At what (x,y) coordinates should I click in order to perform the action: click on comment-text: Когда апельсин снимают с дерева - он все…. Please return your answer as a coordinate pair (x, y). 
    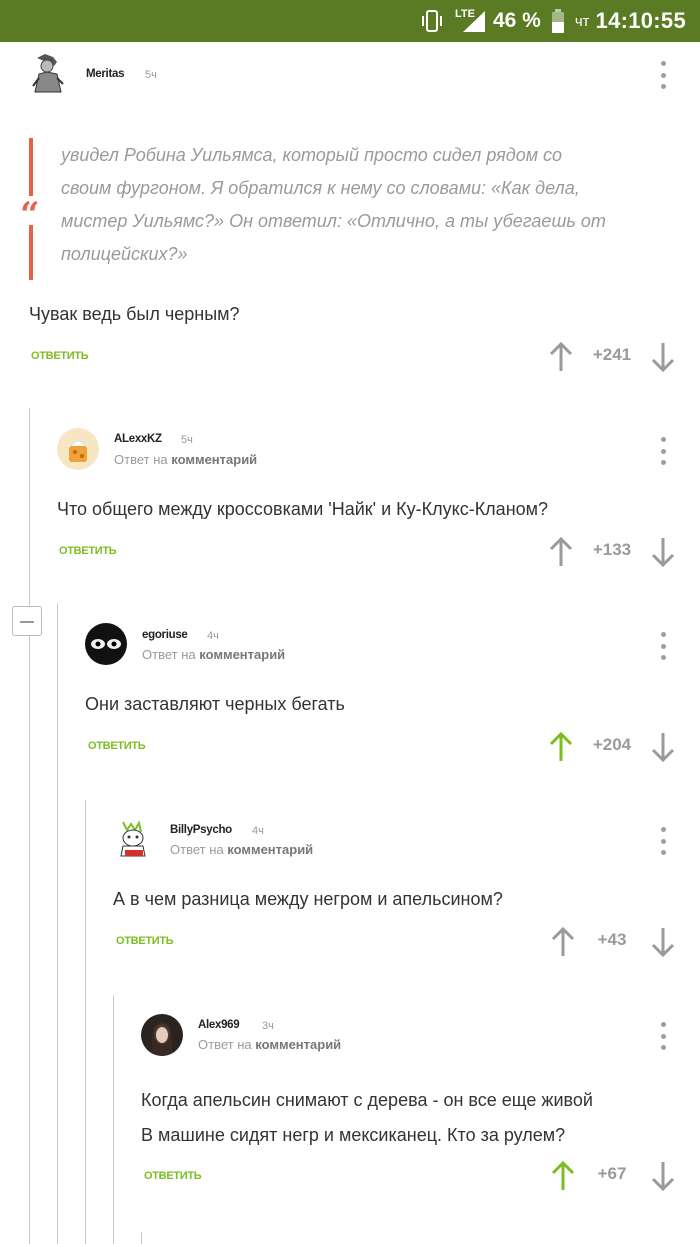
    Looking at the image, I should click on (367, 1118).